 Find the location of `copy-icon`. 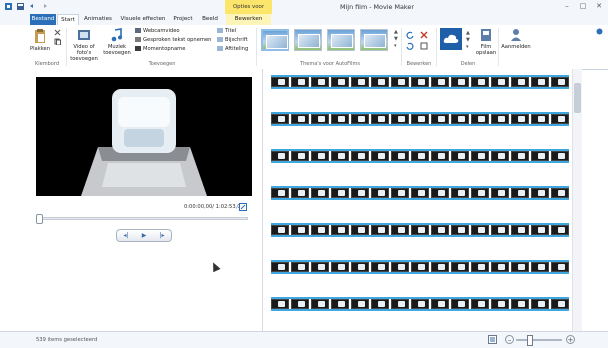

copy-icon is located at coordinates (57, 41).